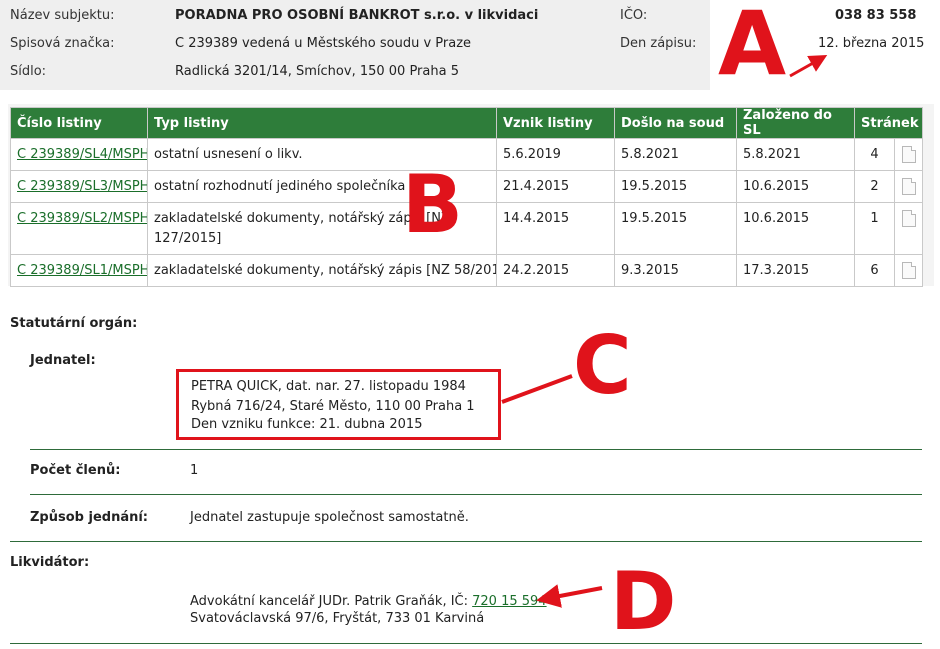 The height and width of the screenshot is (649, 940). What do you see at coordinates (555, 270) in the screenshot?
I see `document-created: 24.2.2015` at bounding box center [555, 270].